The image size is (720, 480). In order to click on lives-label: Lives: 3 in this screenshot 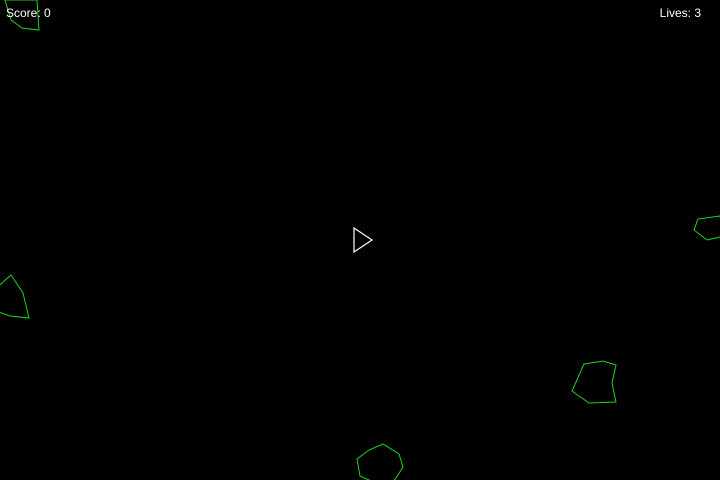, I will do `click(680, 13)`.